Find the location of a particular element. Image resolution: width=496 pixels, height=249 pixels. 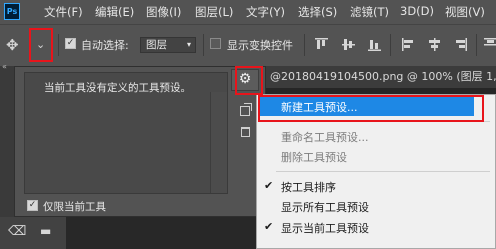

empty-preset-message: 当前工具没有定义的工具预设。 is located at coordinates (117, 88).